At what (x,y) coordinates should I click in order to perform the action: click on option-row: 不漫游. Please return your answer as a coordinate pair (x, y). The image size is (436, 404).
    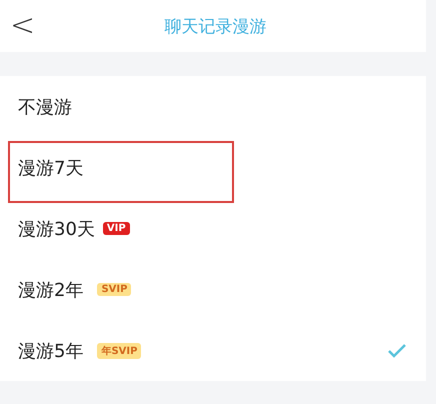
    Looking at the image, I should click on (213, 106).